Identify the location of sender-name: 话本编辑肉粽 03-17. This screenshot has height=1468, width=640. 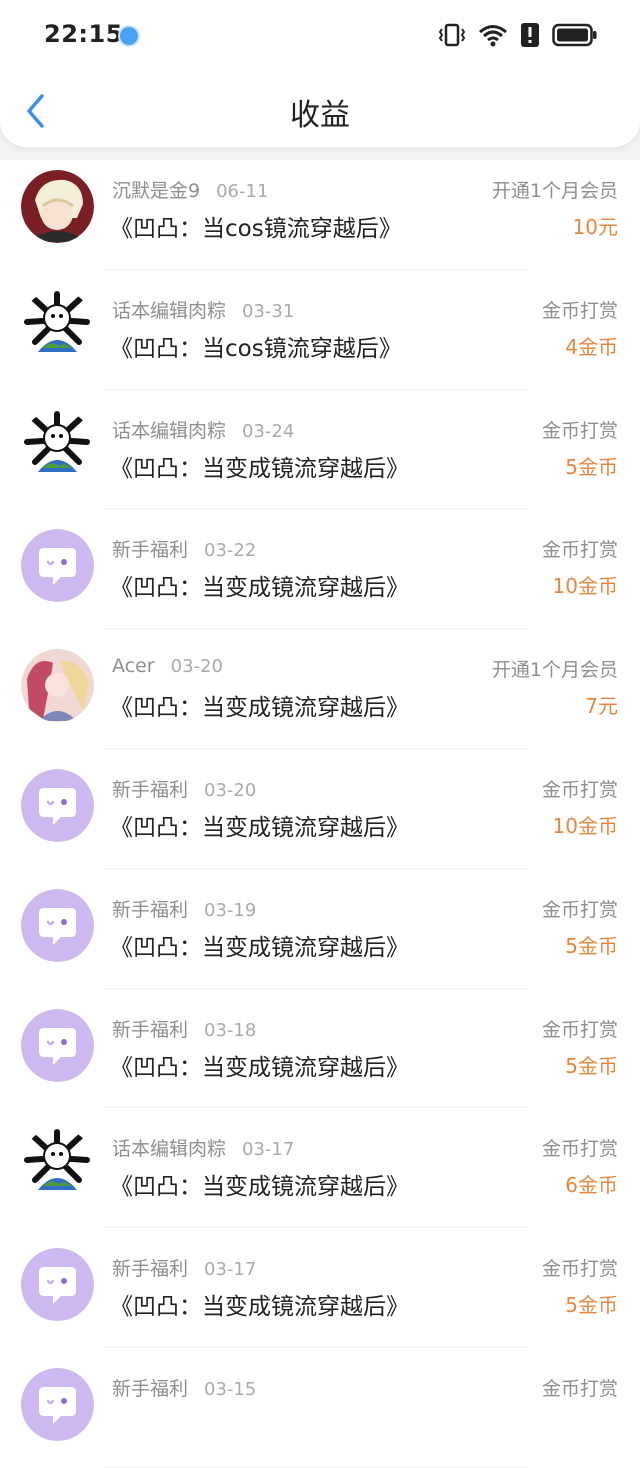
(203, 1147).